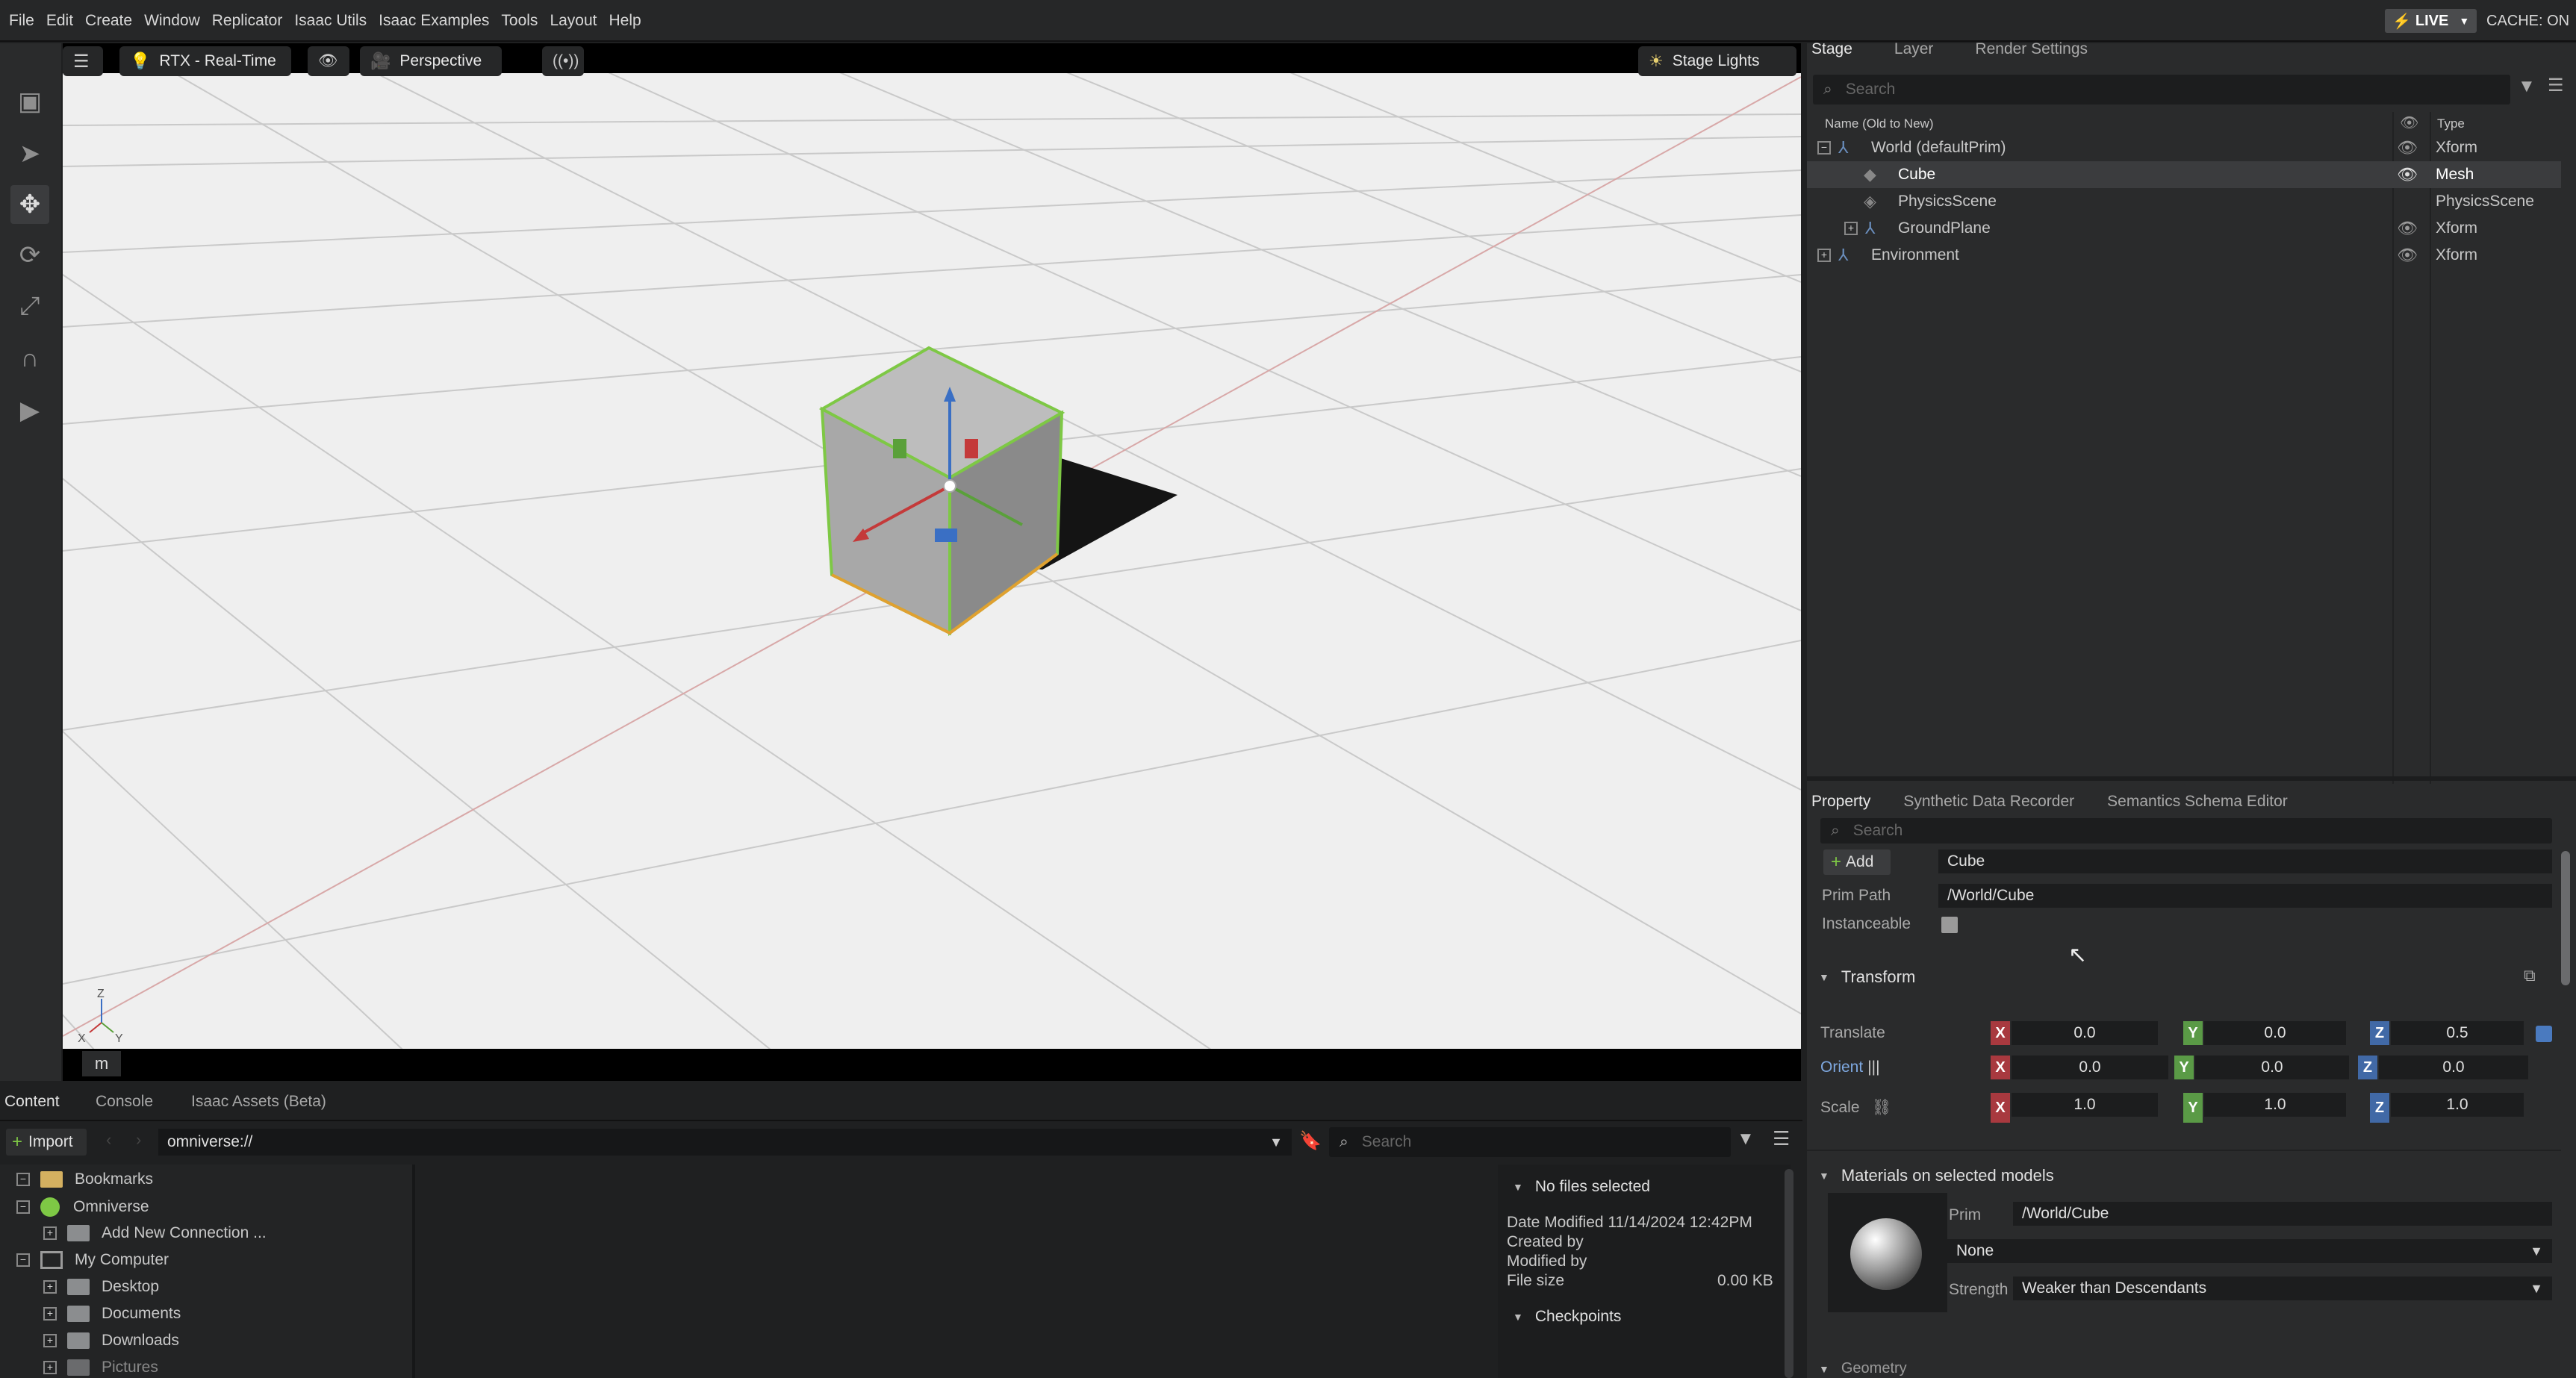  What do you see at coordinates (563, 61) in the screenshot?
I see `stream-button: ((•))` at bounding box center [563, 61].